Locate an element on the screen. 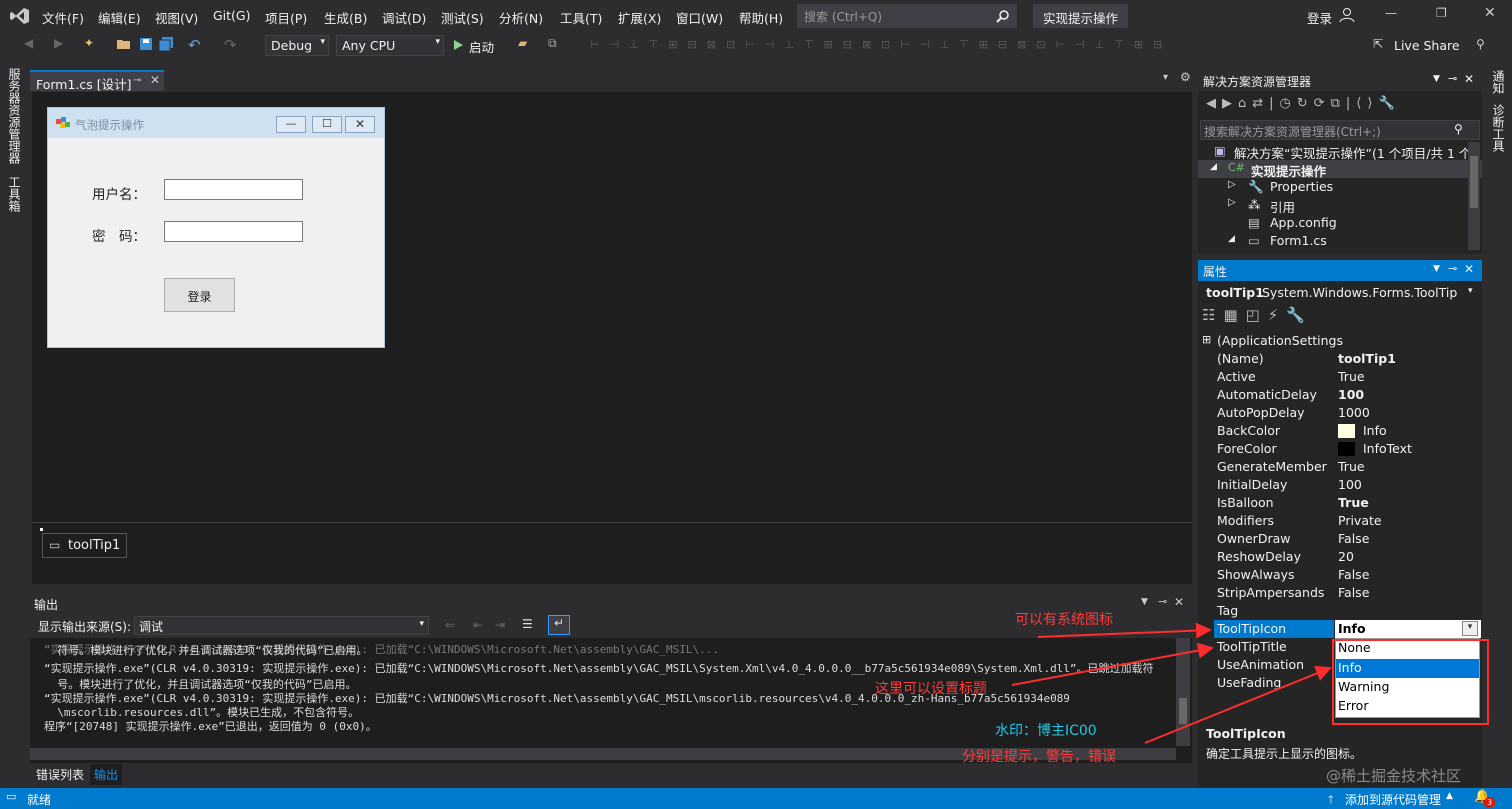 This screenshot has height=809, width=1512. diagnostic-tools-tab: 诊断工具 is located at coordinates (1498, 128).